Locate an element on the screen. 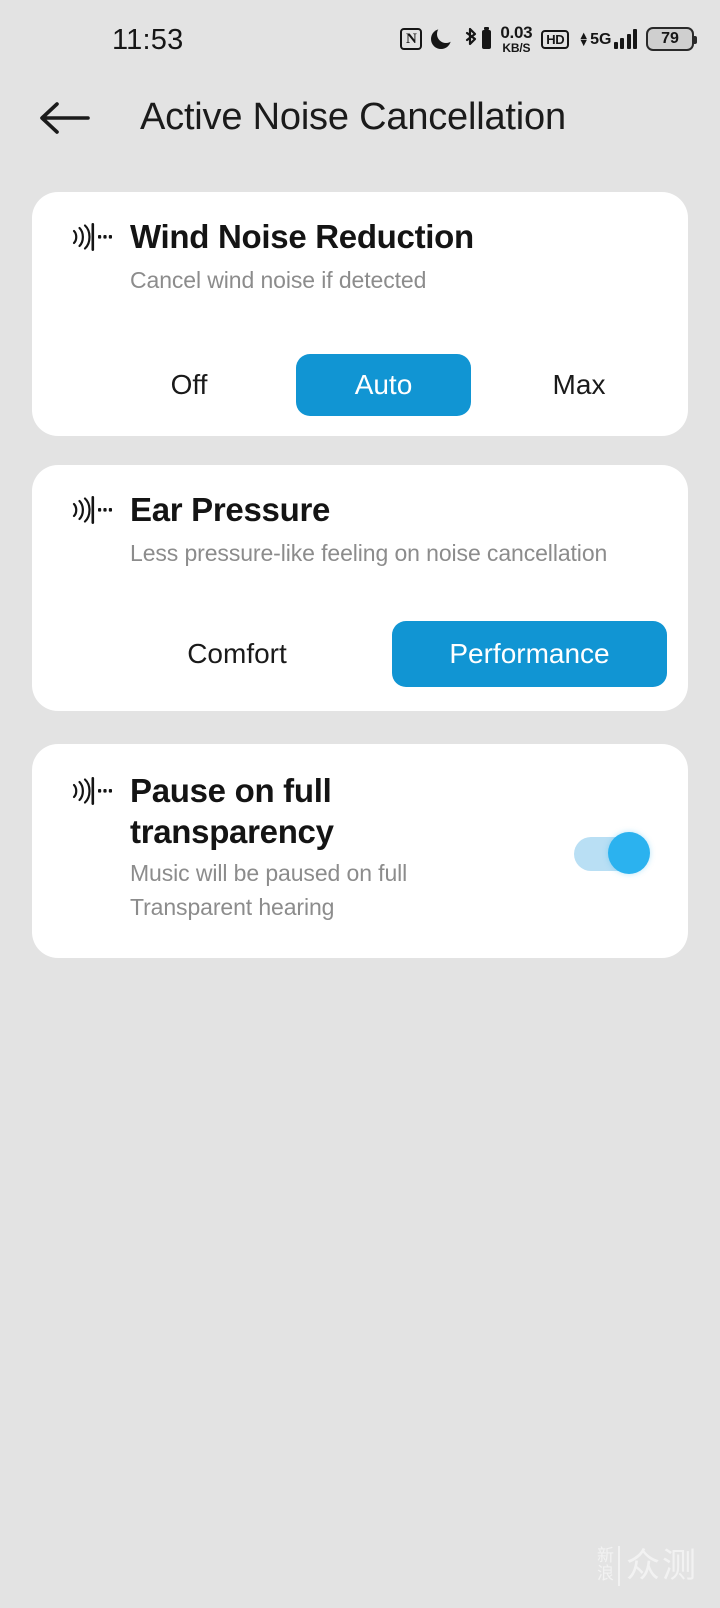 The height and width of the screenshot is (1608, 720). network-speed-indicator: 0.03 KB/S is located at coordinates (516, 39).